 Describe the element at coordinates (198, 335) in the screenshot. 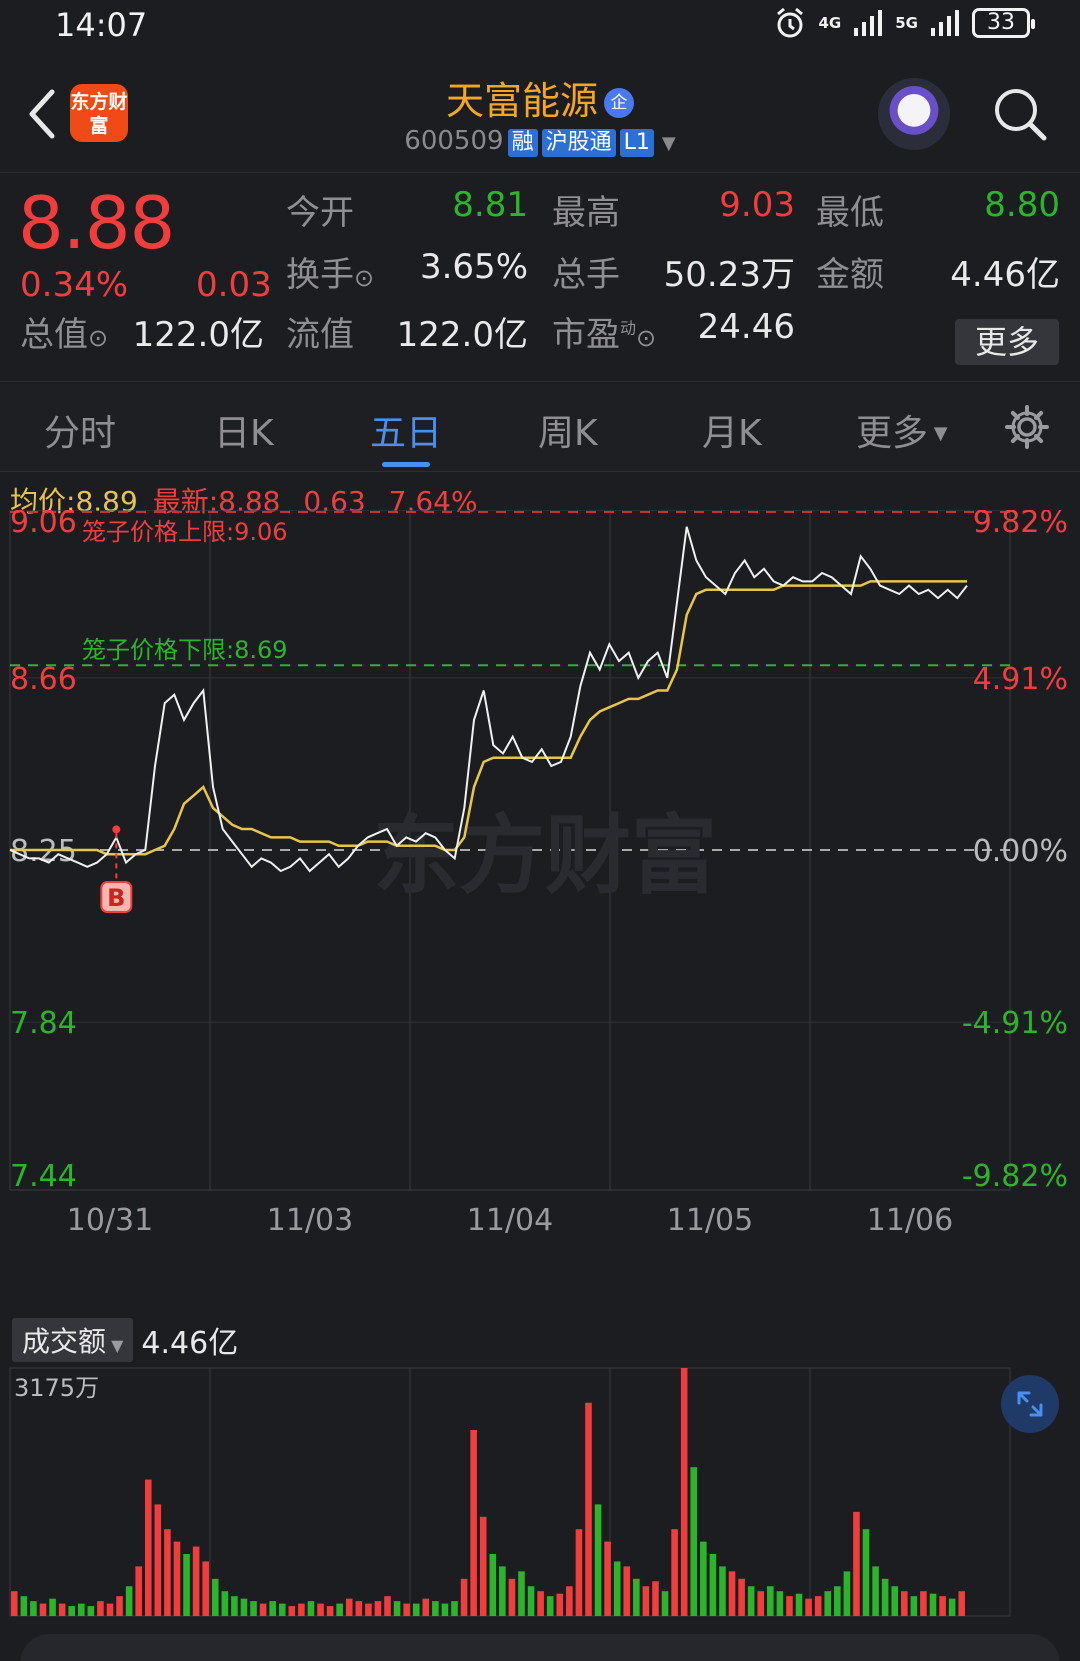

I see `mcap-value: 122.0亿` at that location.